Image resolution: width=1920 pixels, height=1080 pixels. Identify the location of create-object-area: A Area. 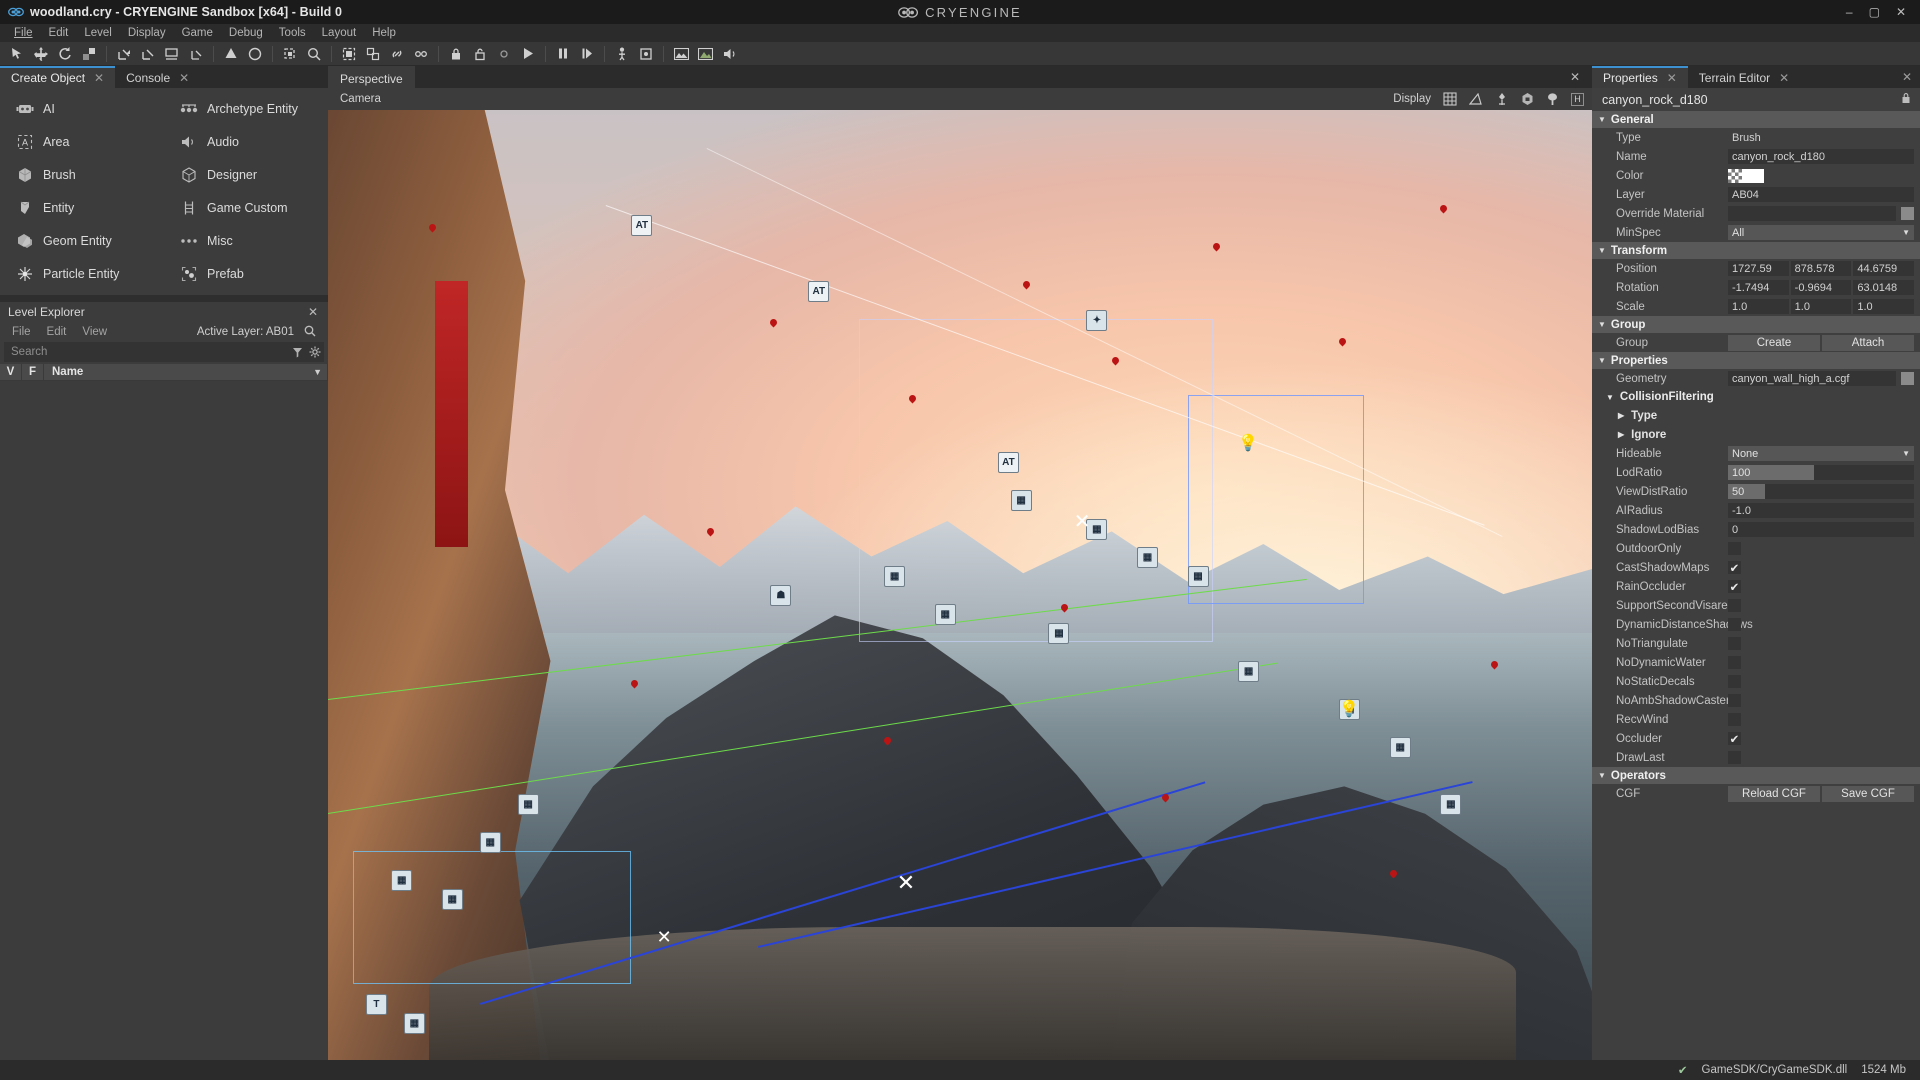
(82, 141).